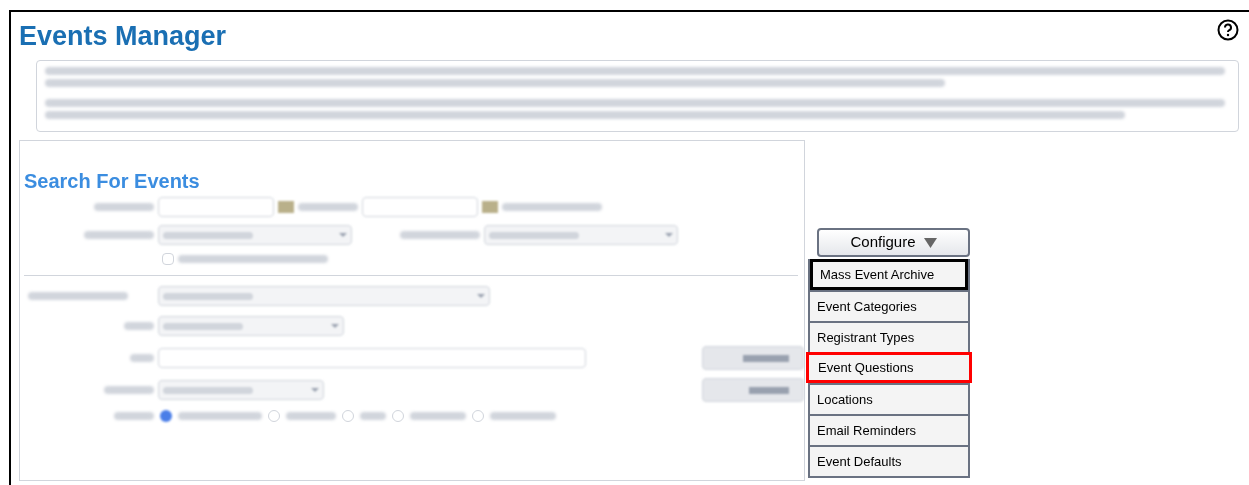 The image size is (1249, 485). Describe the element at coordinates (889, 305) in the screenshot. I see `menu-item: Event Categories` at that location.